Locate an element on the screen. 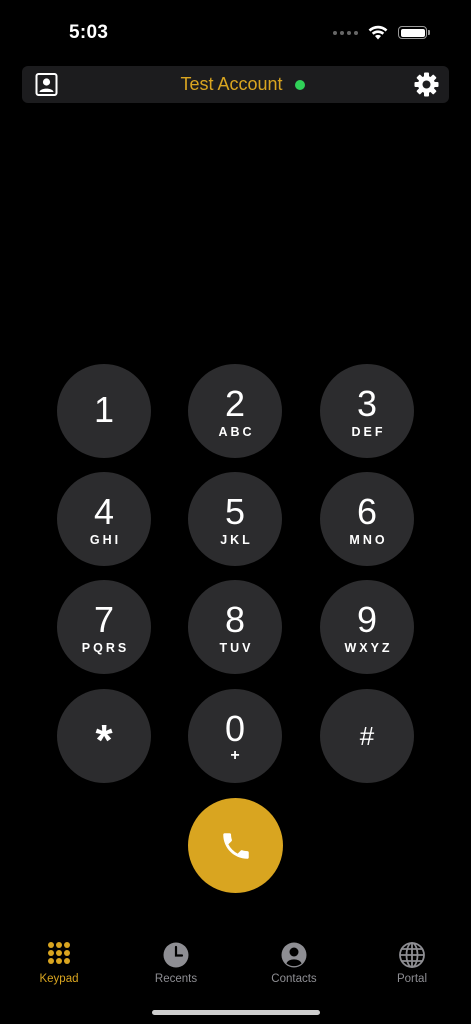 The height and width of the screenshot is (1024, 471). key-digit: 9 is located at coordinates (367, 619).